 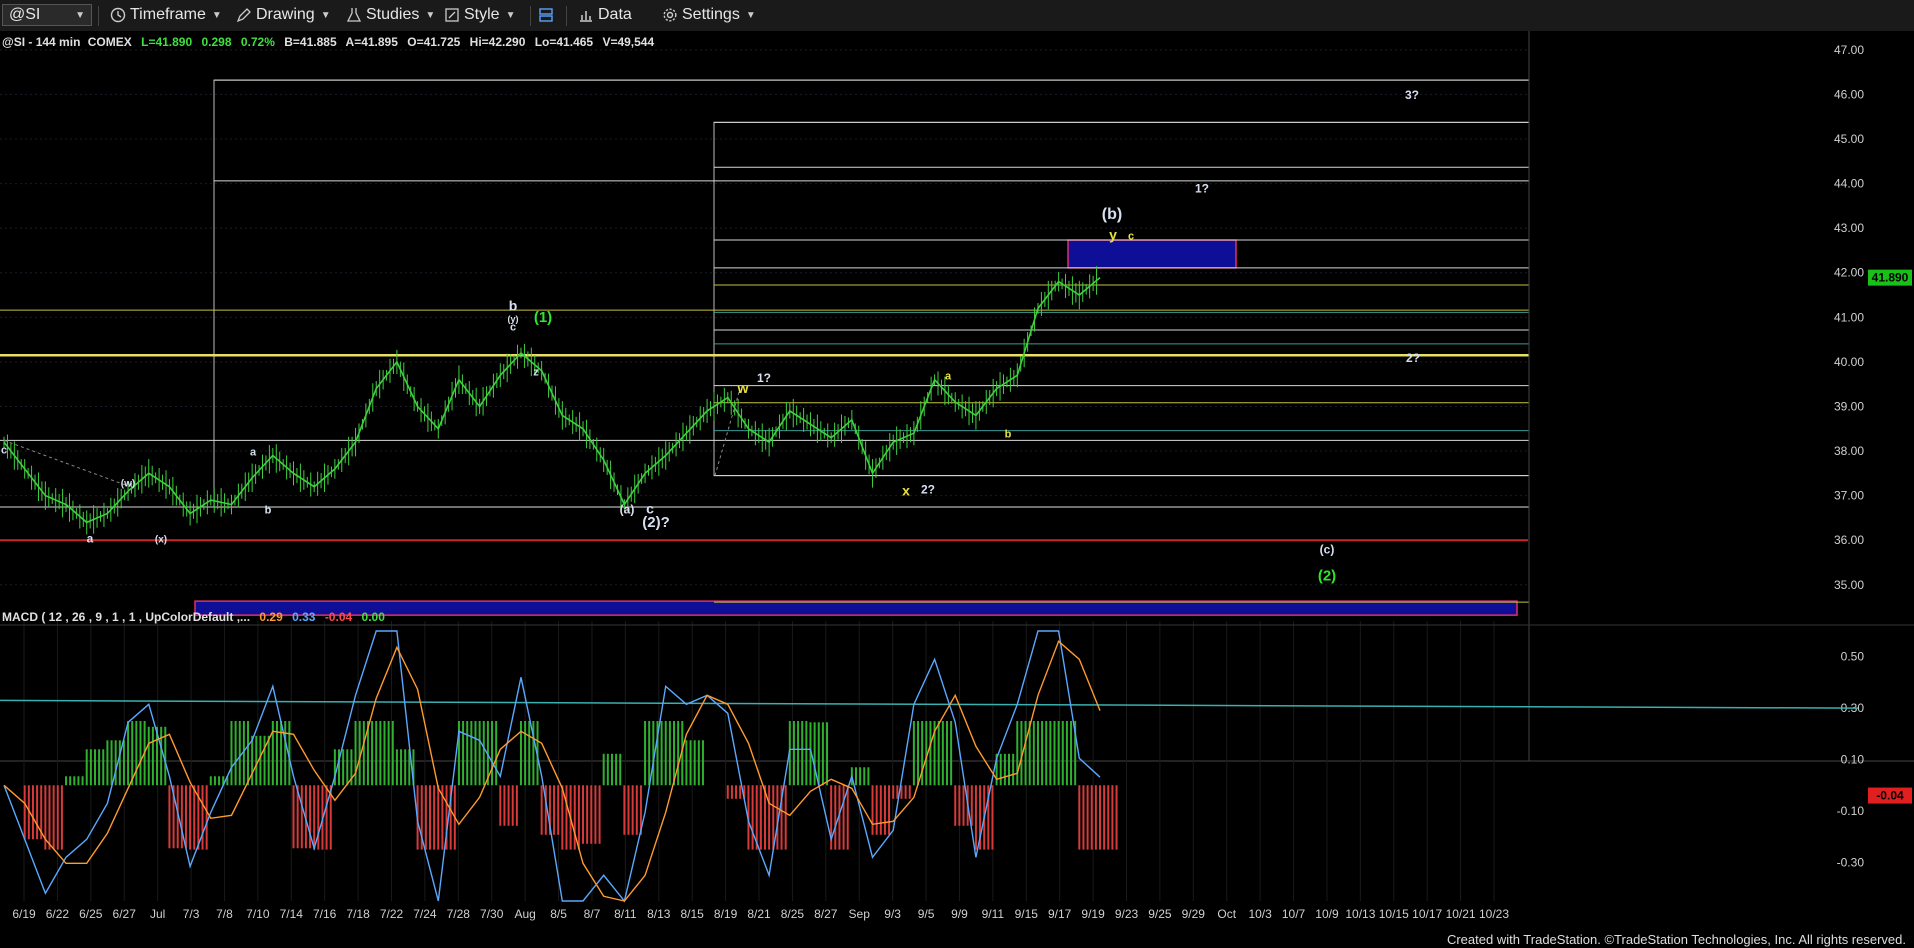 What do you see at coordinates (1327, 914) in the screenshot?
I see `date-tick-label: 10/9` at bounding box center [1327, 914].